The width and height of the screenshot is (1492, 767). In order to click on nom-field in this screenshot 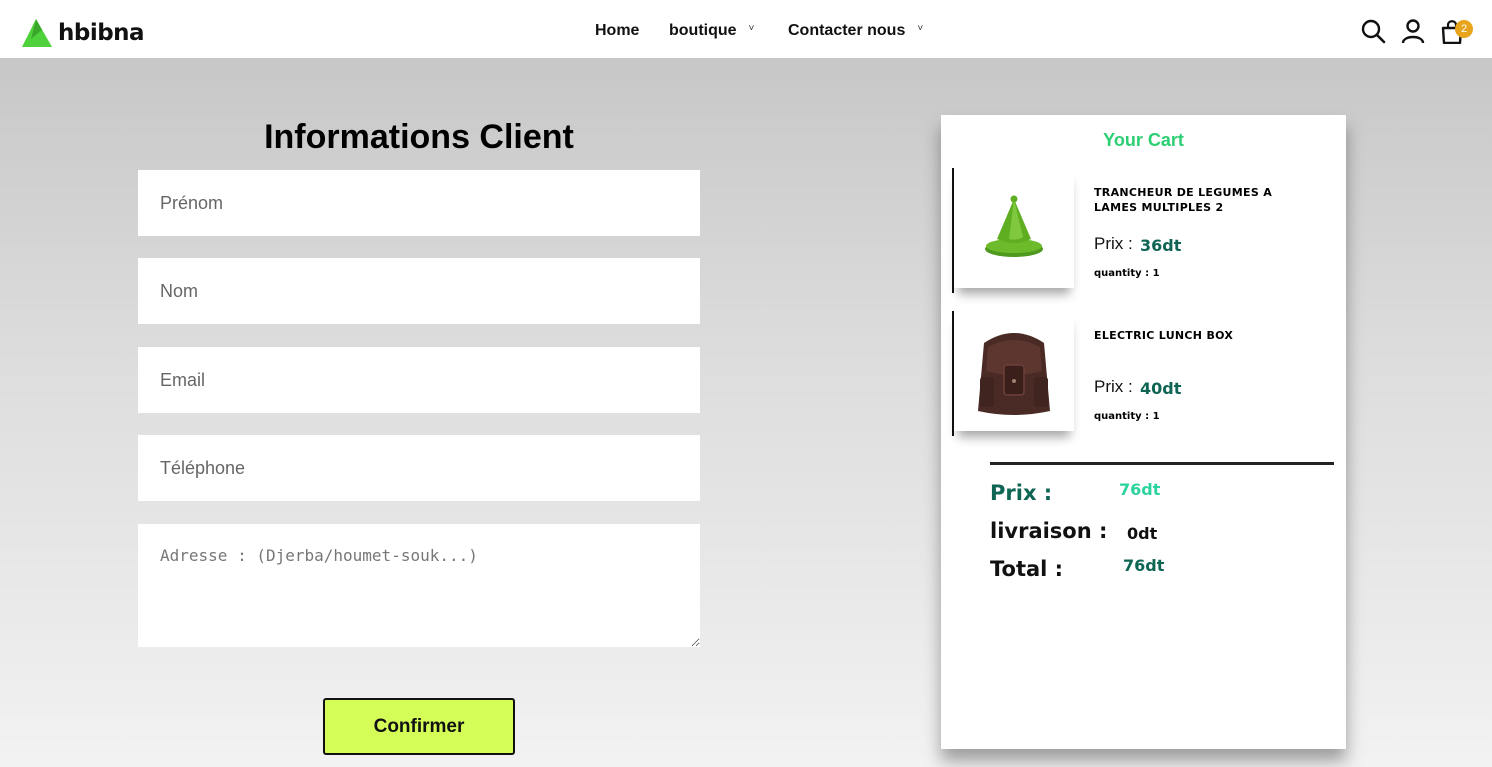, I will do `click(419, 291)`.